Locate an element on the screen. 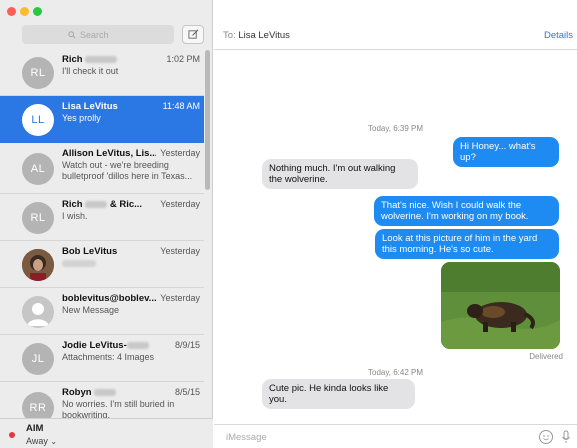  delivered-label: Delivered is located at coordinates (546, 356).